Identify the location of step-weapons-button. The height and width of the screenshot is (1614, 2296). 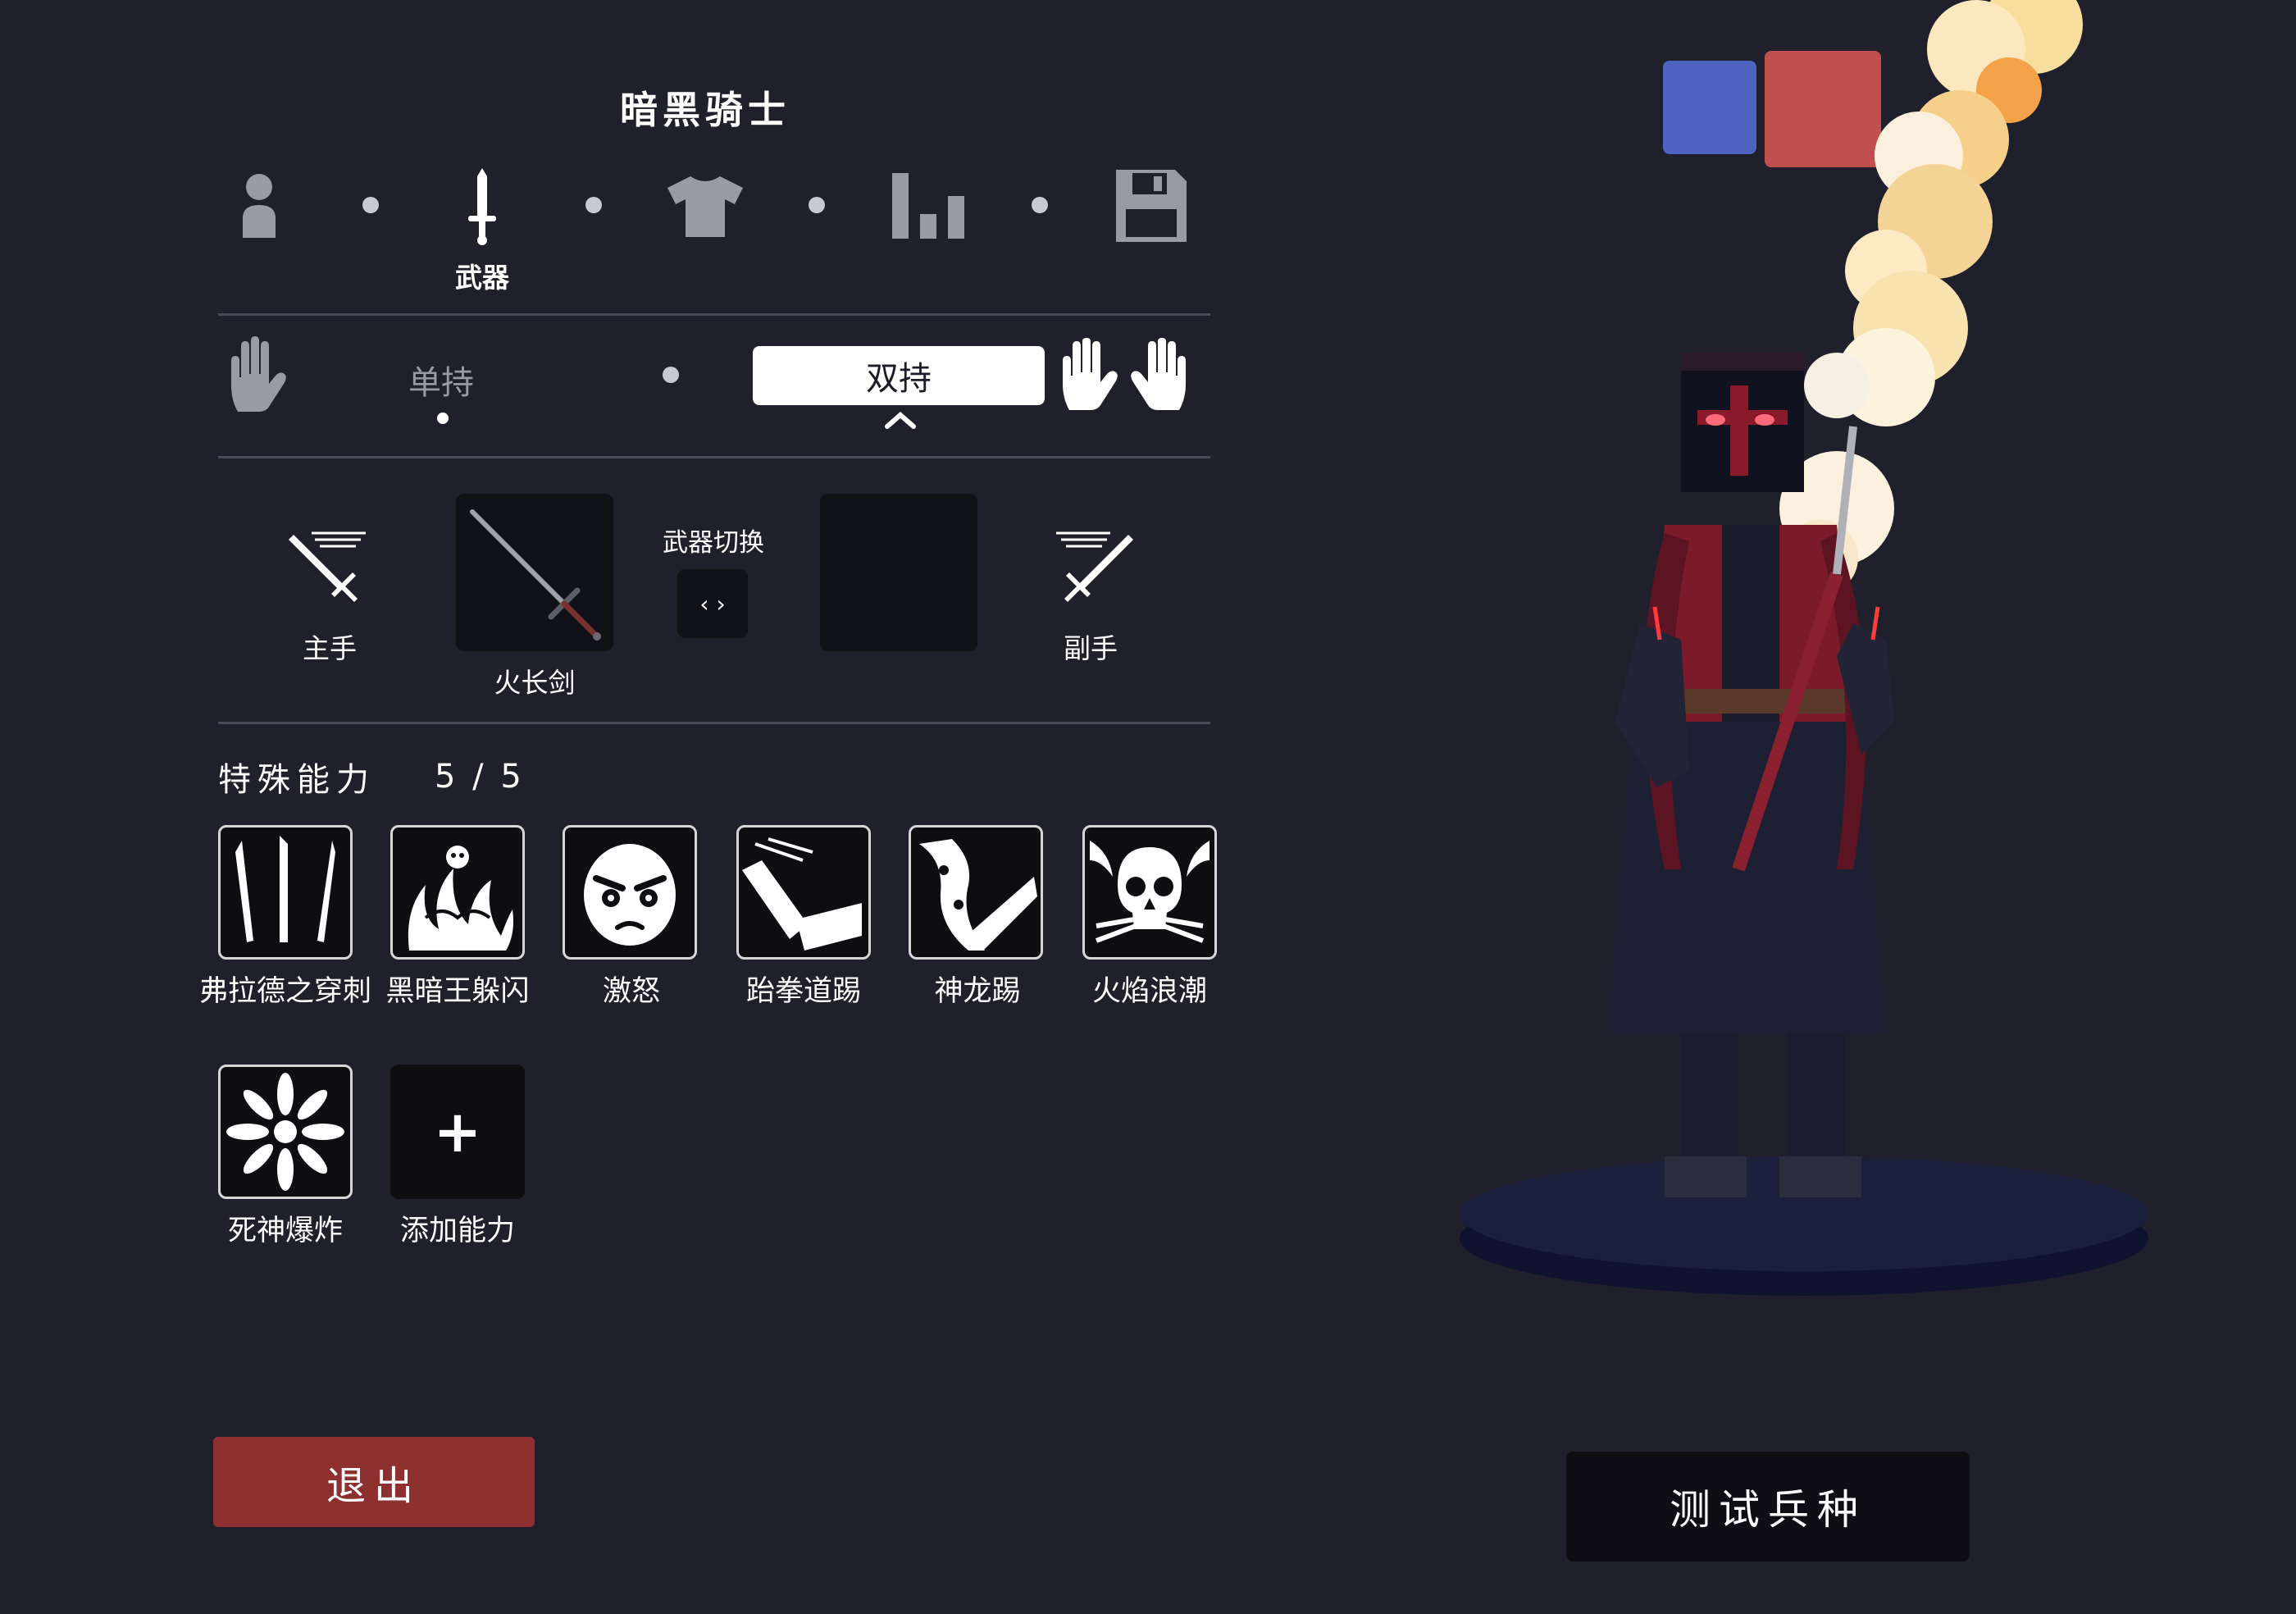
(482, 206).